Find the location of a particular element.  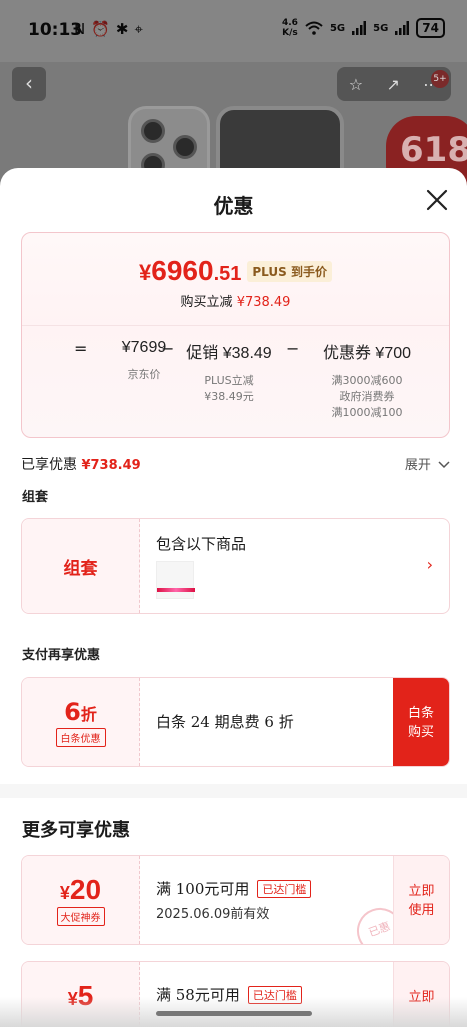

button-line-1: 立即 is located at coordinates (421, 891).